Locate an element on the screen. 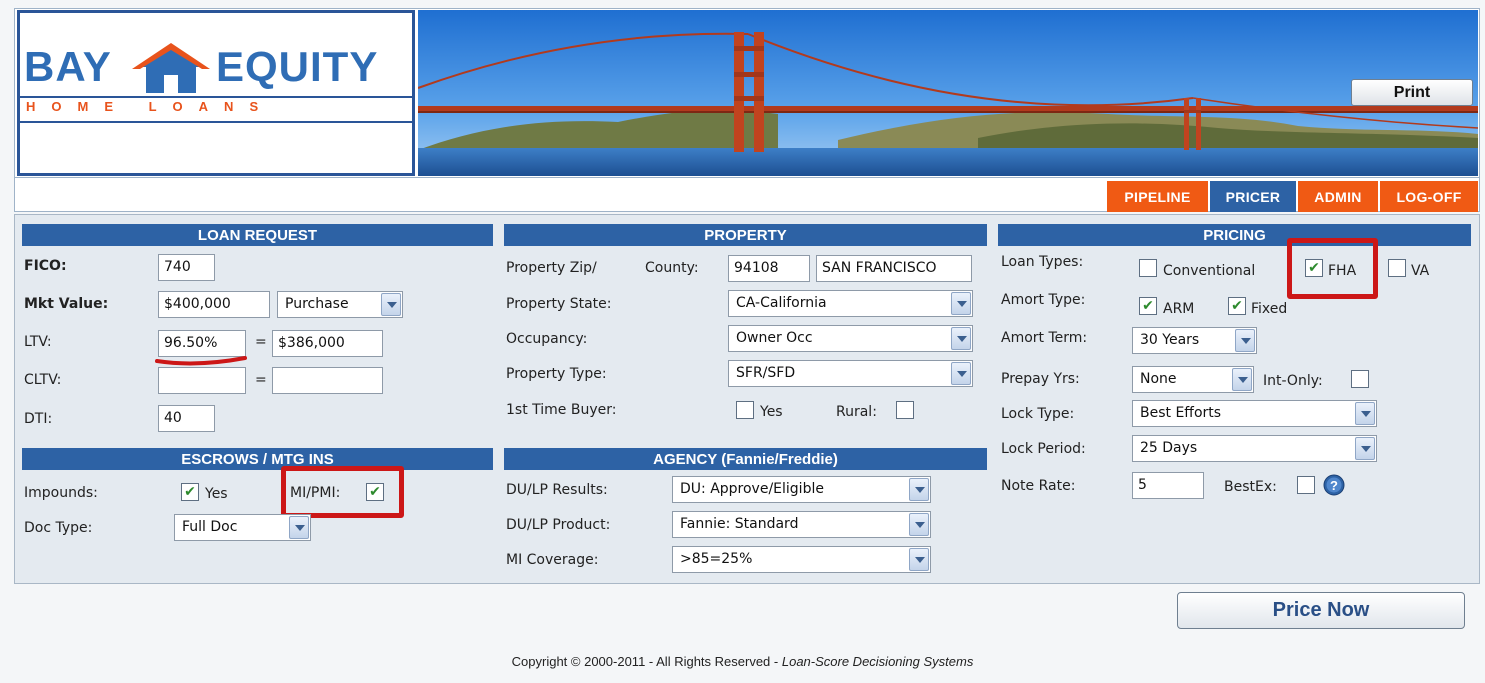  house-icon is located at coordinates (171, 68).